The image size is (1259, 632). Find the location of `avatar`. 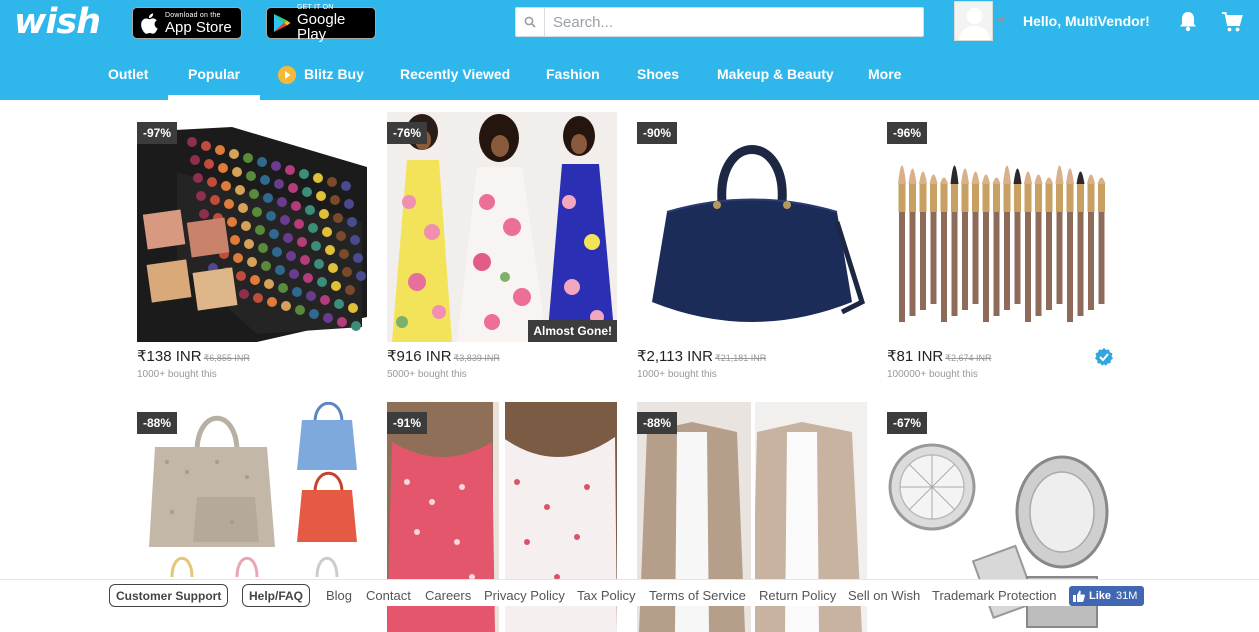

avatar is located at coordinates (973, 21).